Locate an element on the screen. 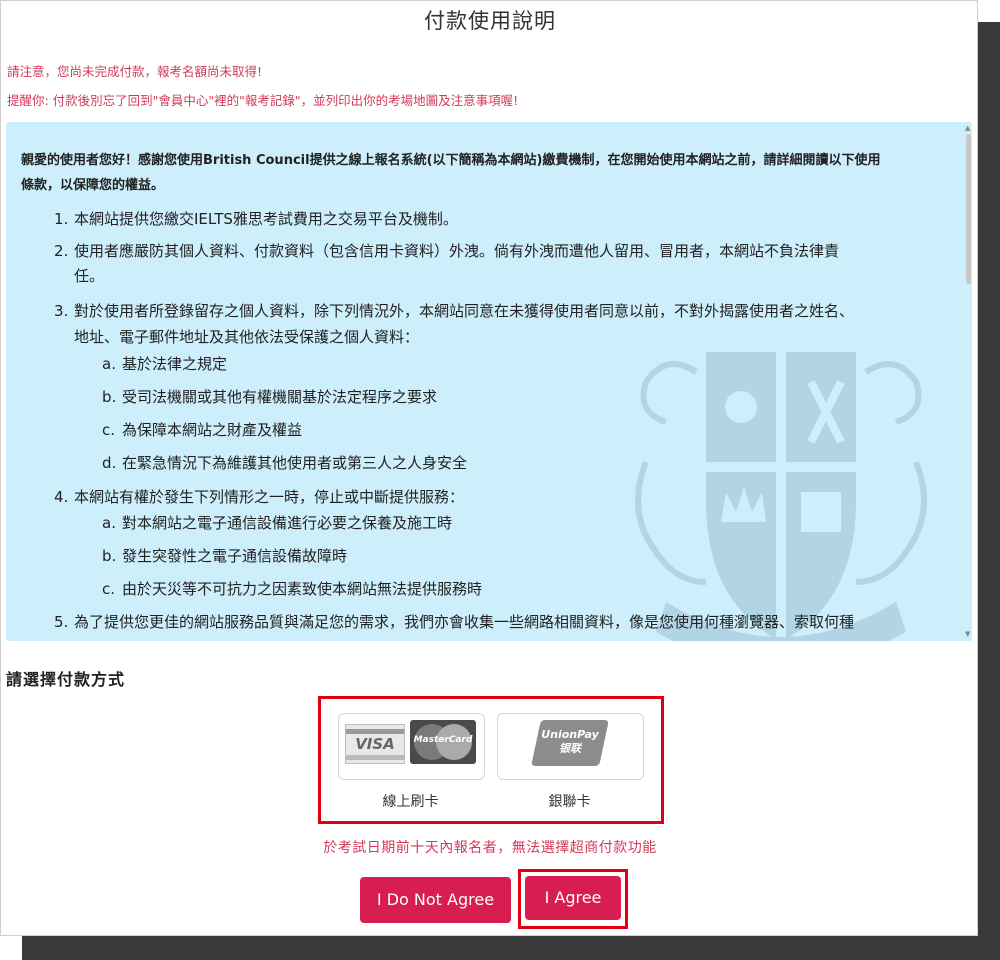  credit-card-label: 線上刷卡 is located at coordinates (410, 802).